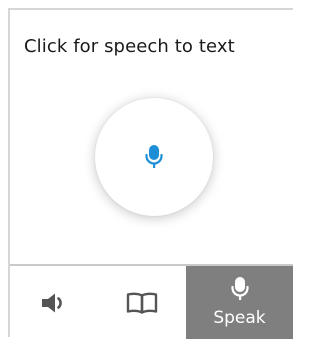 Image resolution: width=320 pixels, height=339 pixels. I want to click on speech-to-text-button, so click(154, 157).